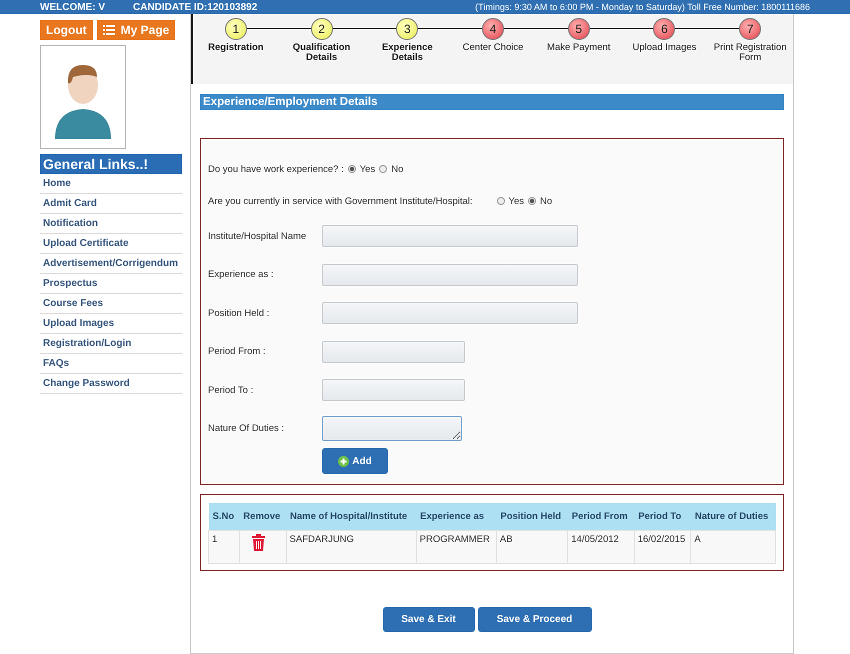 The image size is (850, 654). What do you see at coordinates (492, 102) in the screenshot?
I see `section-header: Experience/Employment Details` at bounding box center [492, 102].